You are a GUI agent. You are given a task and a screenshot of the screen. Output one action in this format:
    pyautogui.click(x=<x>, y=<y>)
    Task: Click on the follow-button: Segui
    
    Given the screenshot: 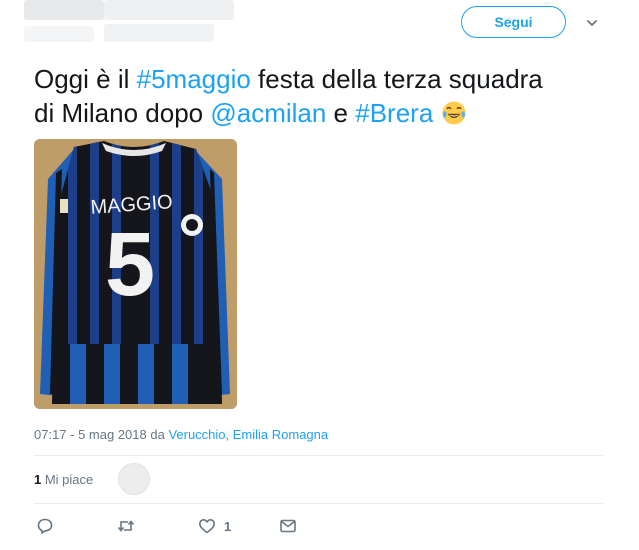 What is the action you would take?
    pyautogui.click(x=513, y=22)
    